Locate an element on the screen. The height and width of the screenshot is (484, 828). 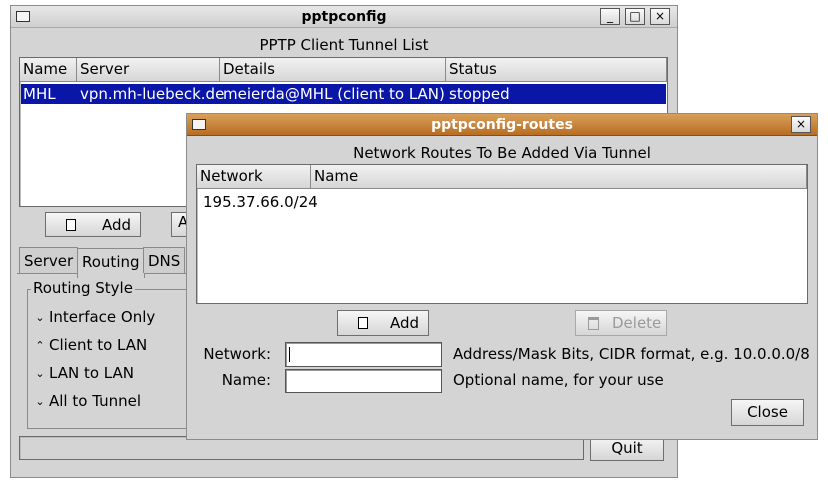
radio-label: All to Tunnel is located at coordinates (95, 401).